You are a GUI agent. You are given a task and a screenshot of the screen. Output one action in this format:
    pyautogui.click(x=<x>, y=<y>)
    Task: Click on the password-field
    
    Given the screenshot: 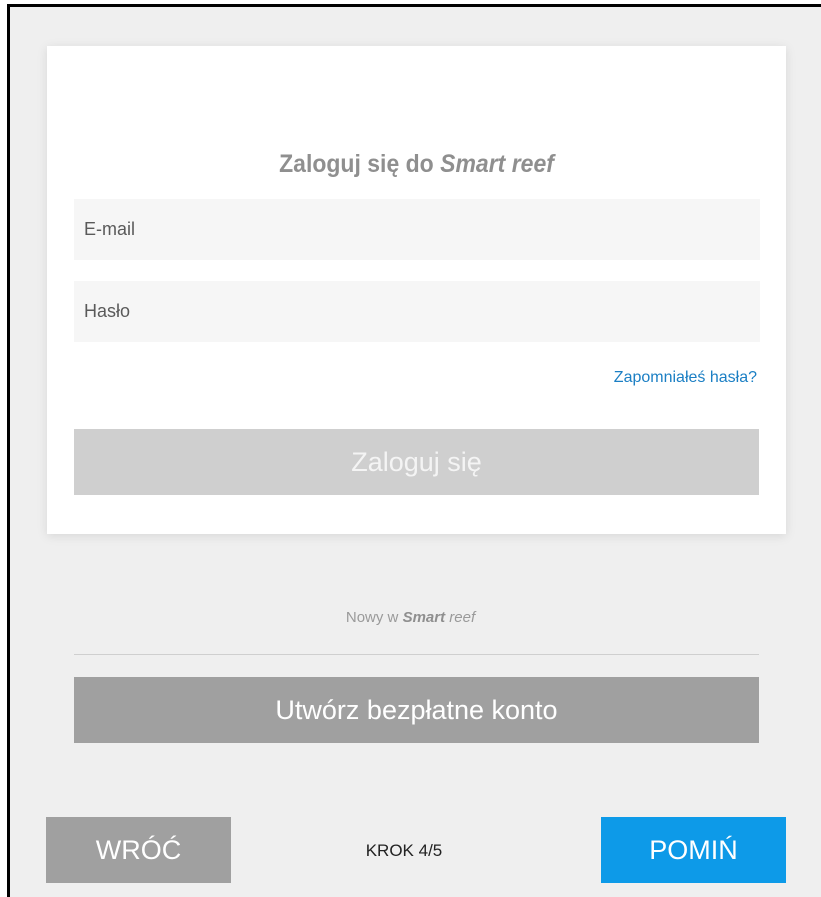 What is the action you would take?
    pyautogui.click(x=417, y=311)
    